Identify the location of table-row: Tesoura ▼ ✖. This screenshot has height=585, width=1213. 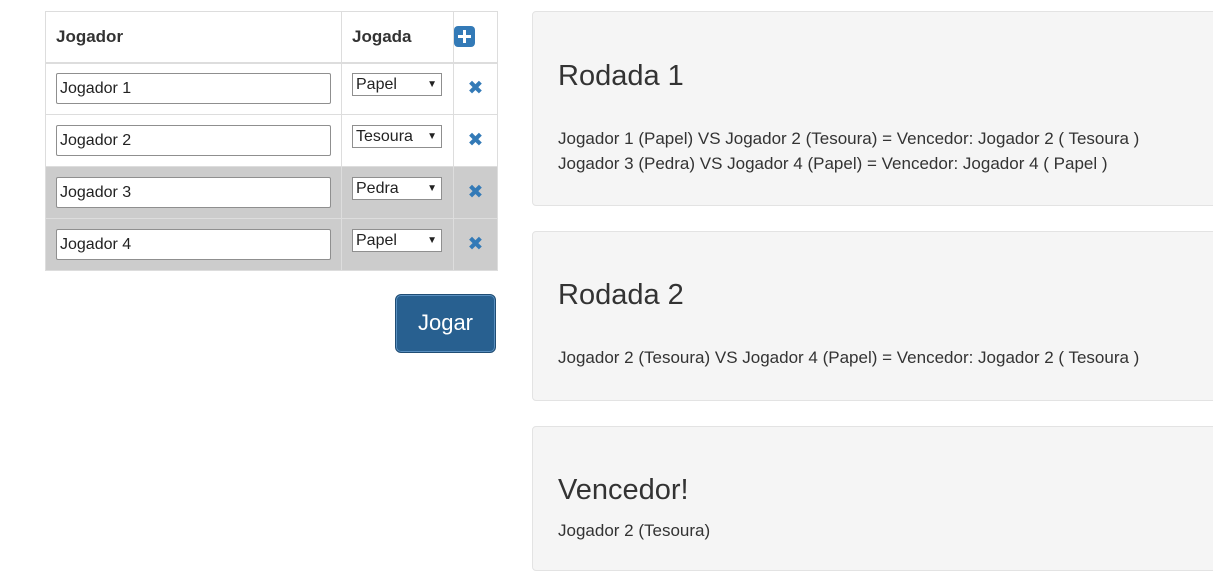
(271, 140).